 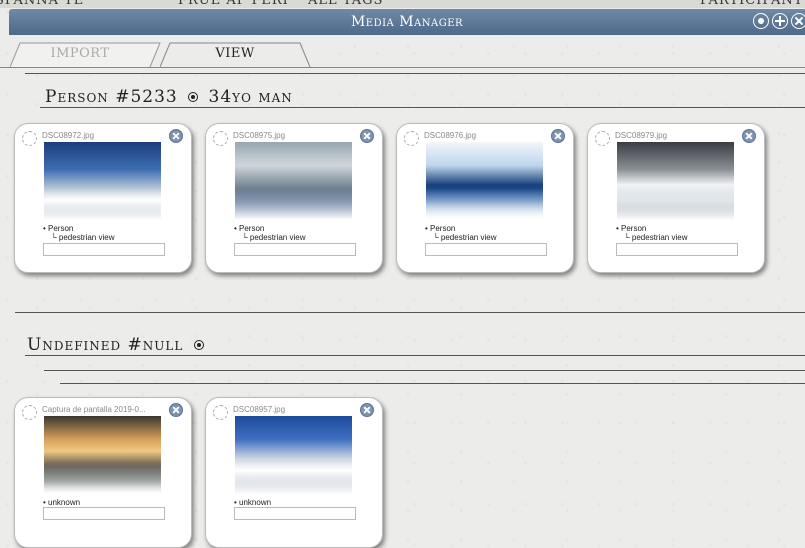 I want to click on snowy-river-thumbnail, so click(x=675, y=181).